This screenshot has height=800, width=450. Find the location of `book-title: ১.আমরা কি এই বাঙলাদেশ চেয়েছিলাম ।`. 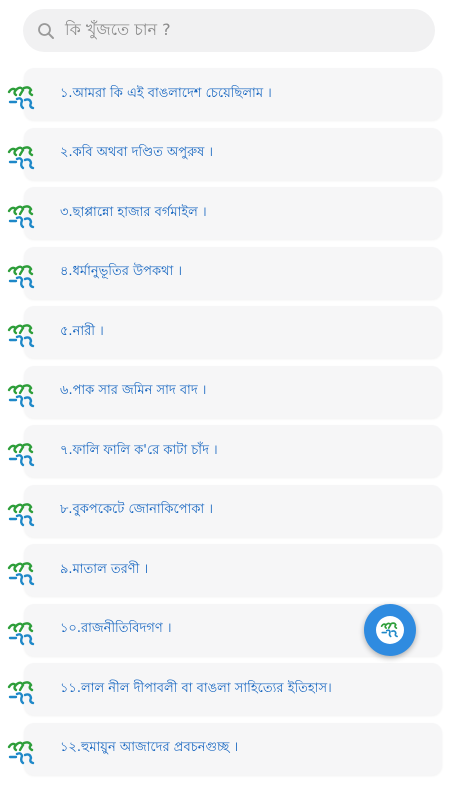

book-title: ১.আমরা কি এই বাঙলাদেশ চেয়েছিলাম । is located at coordinates (166, 93).